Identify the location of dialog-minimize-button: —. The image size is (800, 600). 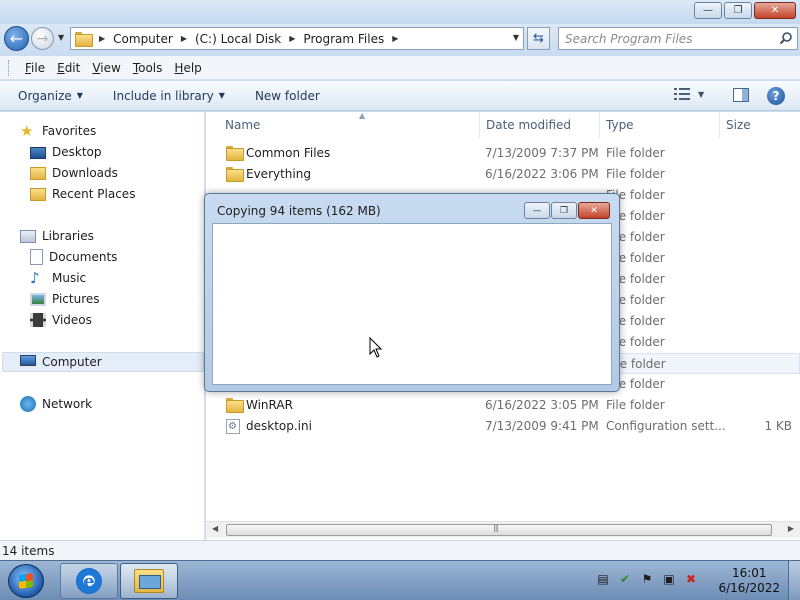
(537, 210).